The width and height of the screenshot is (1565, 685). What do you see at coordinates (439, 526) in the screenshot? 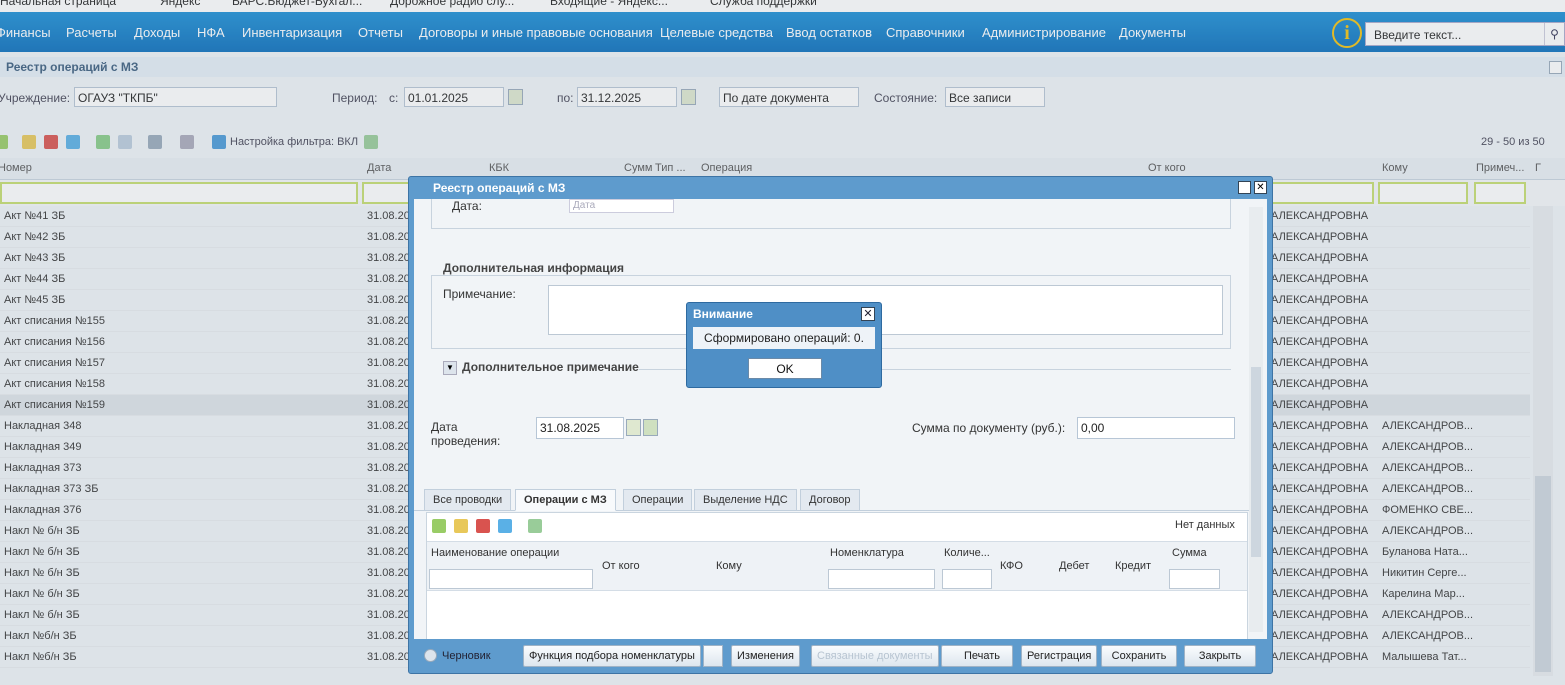
I see `add-icon` at bounding box center [439, 526].